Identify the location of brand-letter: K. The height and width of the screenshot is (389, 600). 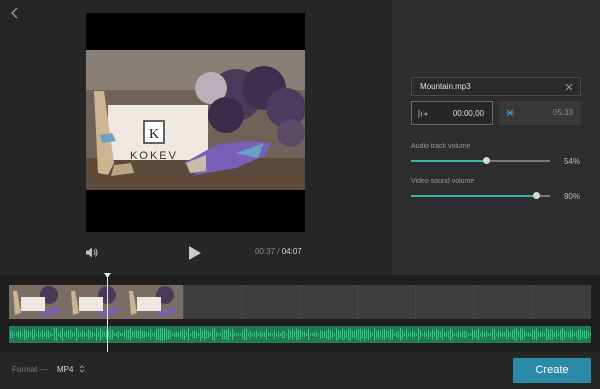
(154, 134).